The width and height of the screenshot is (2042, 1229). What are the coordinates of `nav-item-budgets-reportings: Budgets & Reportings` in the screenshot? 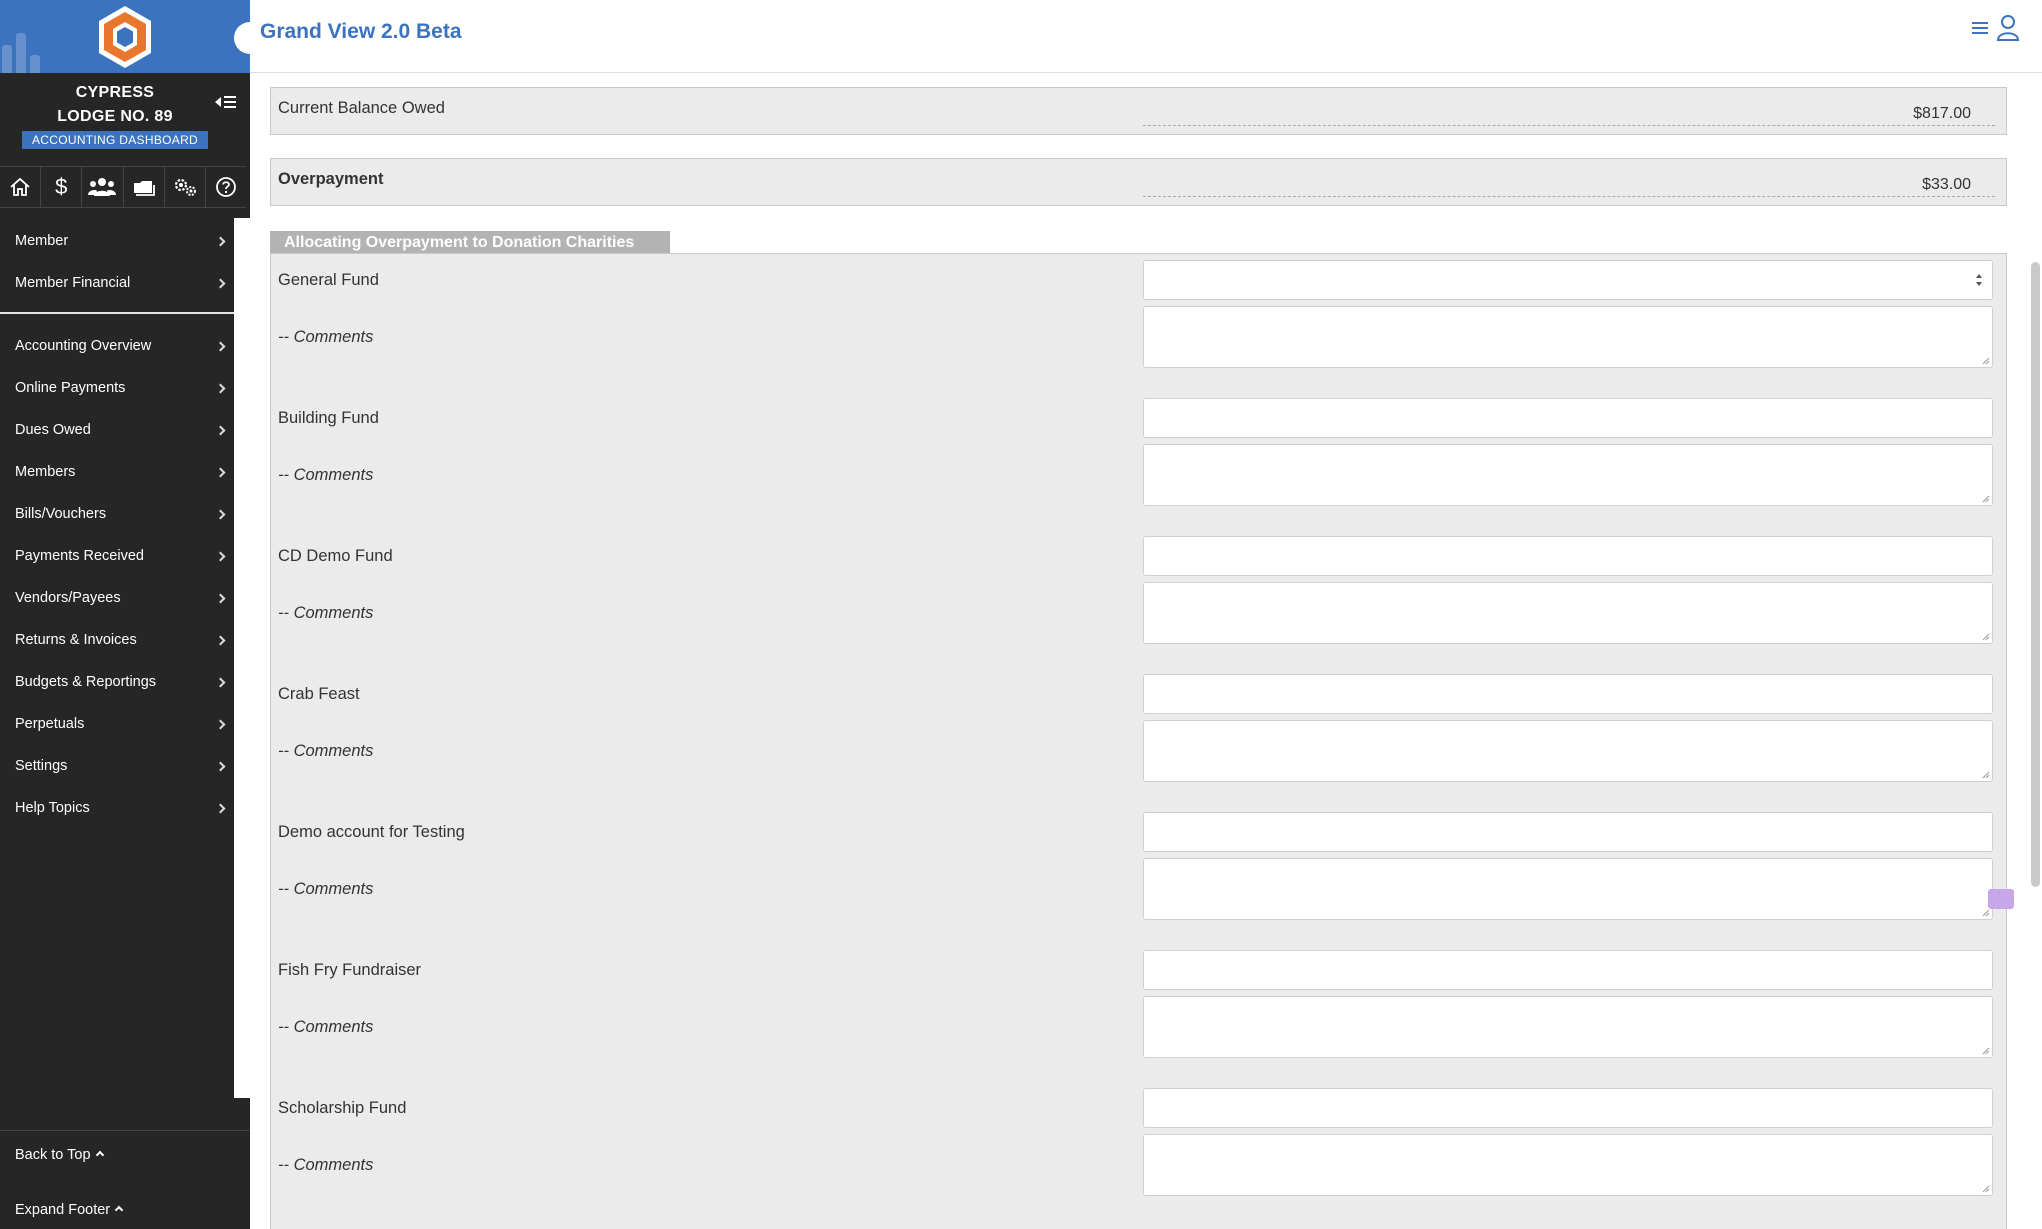 It's located at (117, 682).